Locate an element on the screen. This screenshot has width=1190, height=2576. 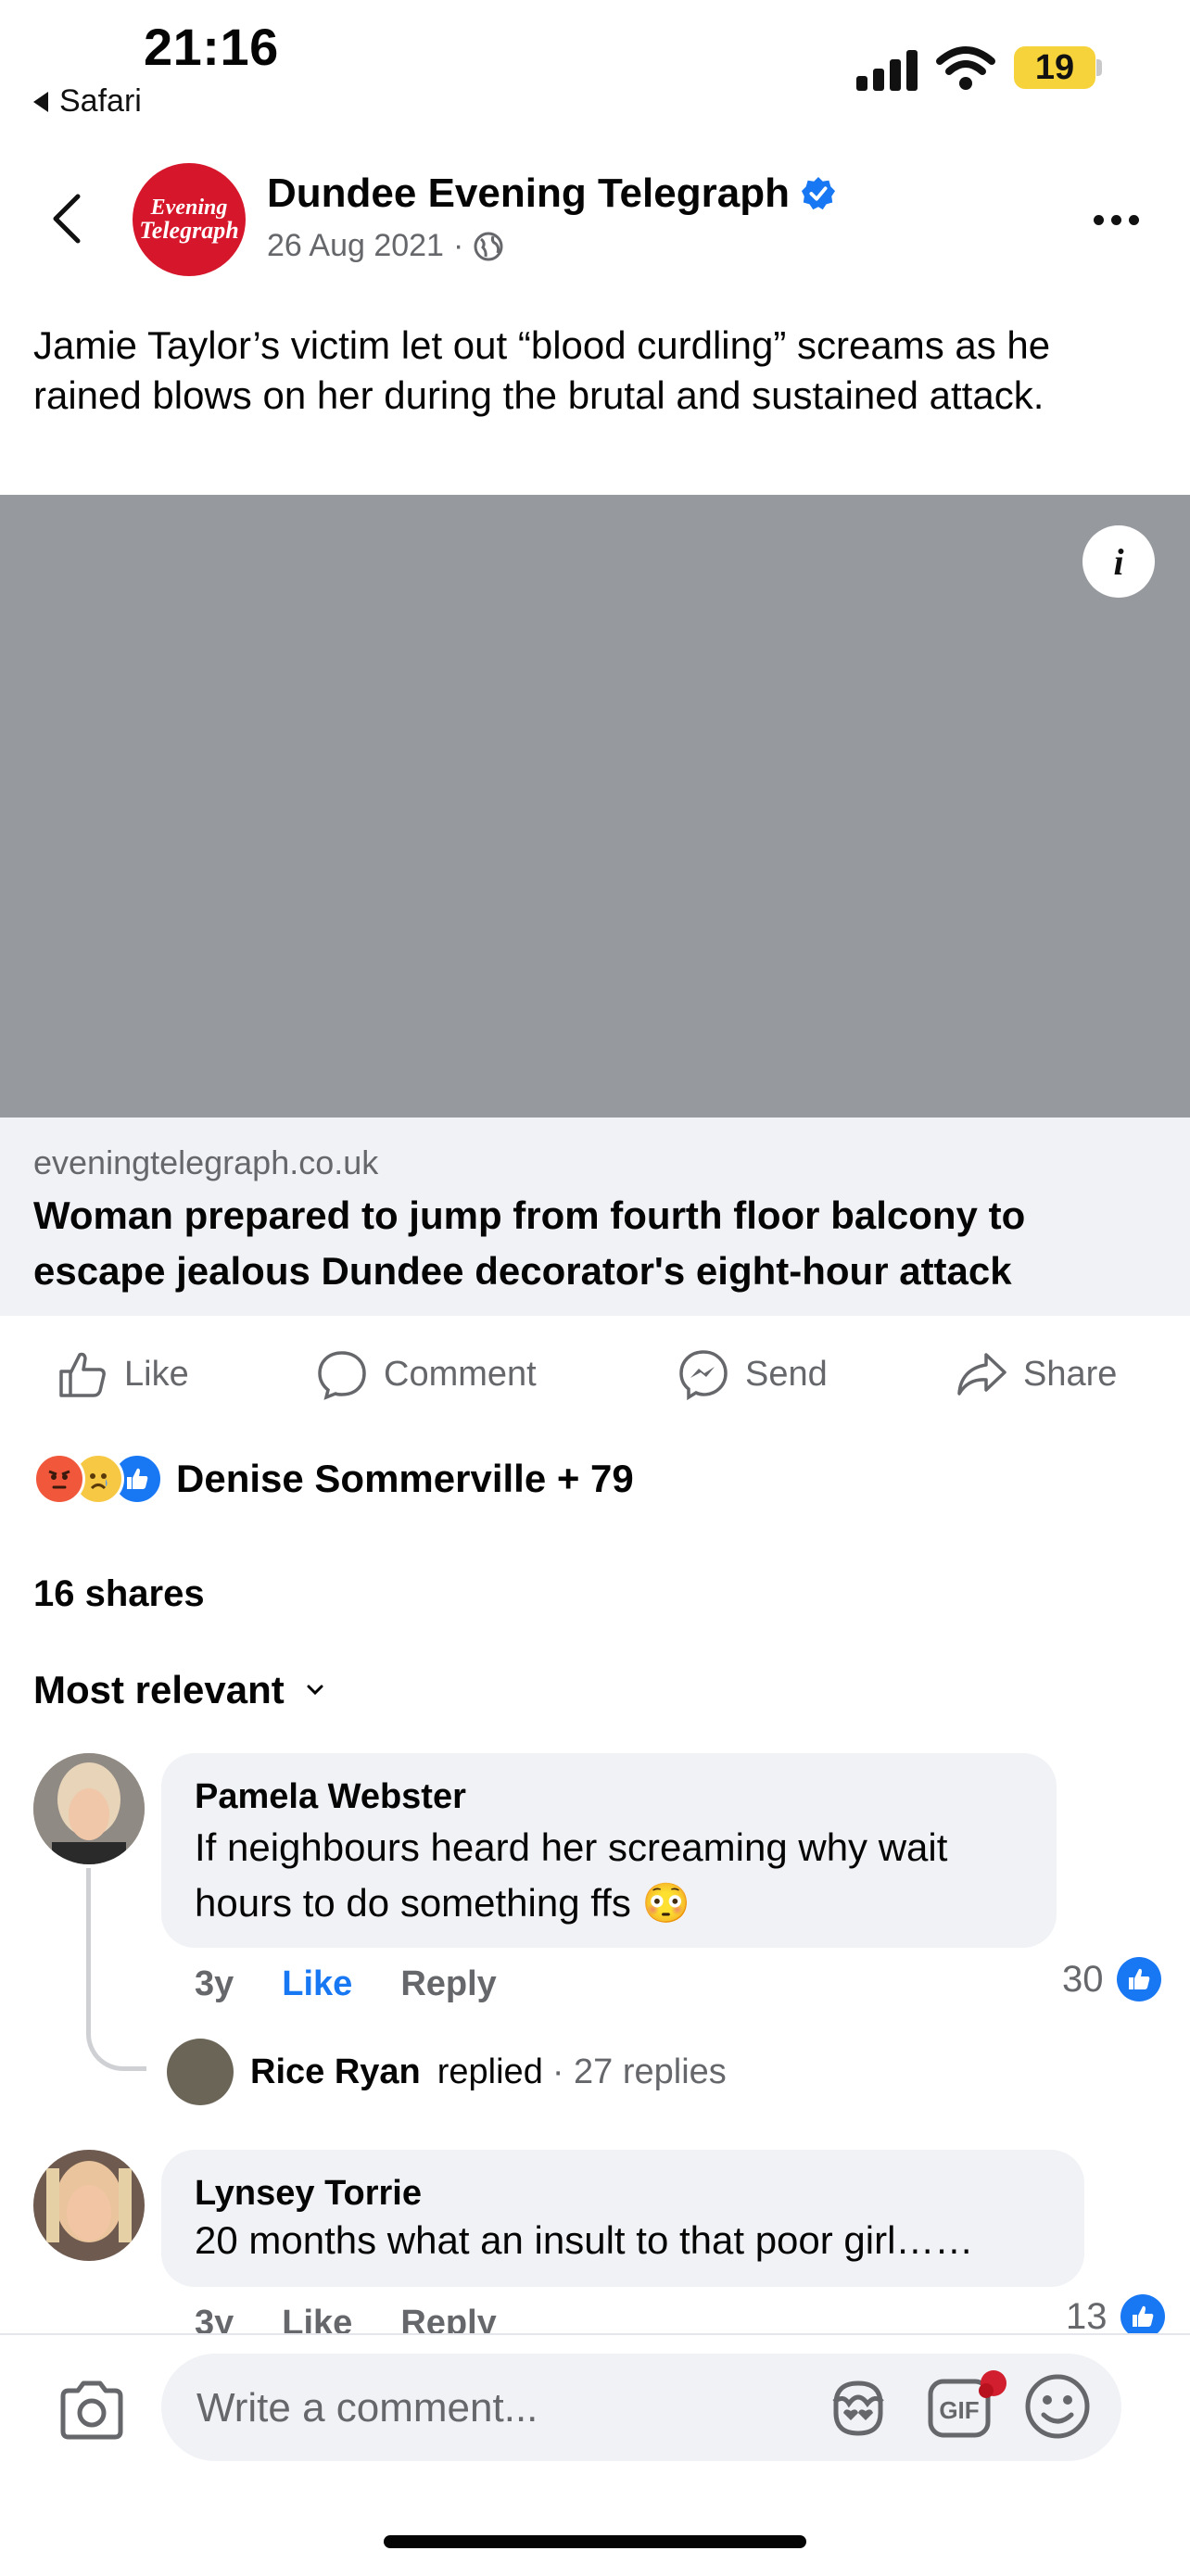
send-button: Send is located at coordinates (752, 1375).